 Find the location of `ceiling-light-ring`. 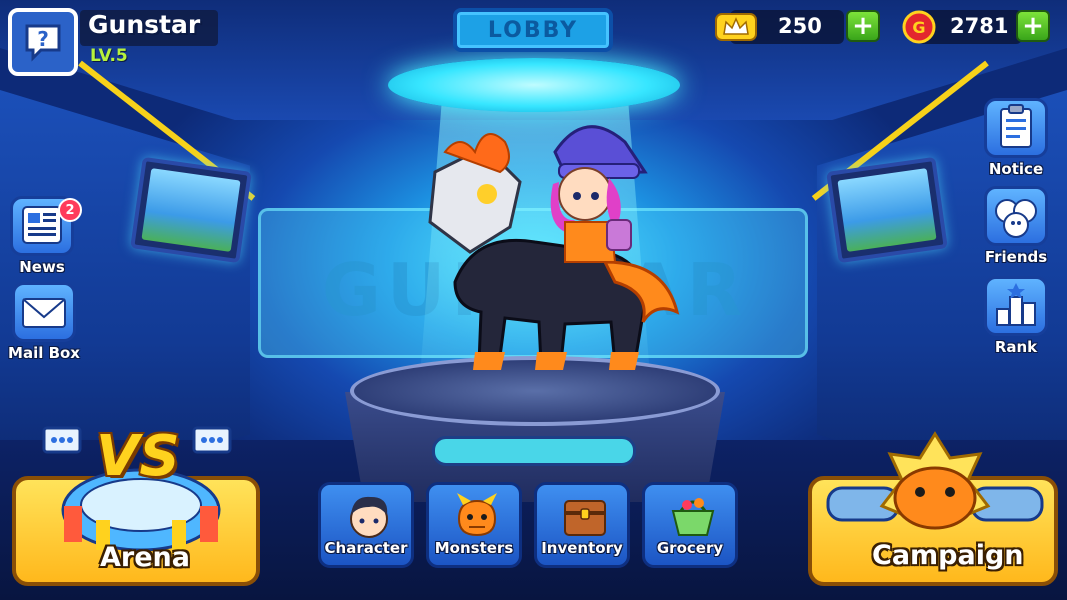

ceiling-light-ring is located at coordinates (534, 85).